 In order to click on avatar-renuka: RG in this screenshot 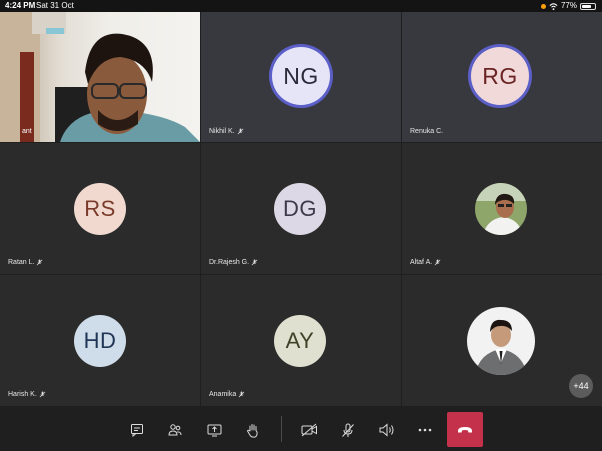, I will do `click(500, 76)`.